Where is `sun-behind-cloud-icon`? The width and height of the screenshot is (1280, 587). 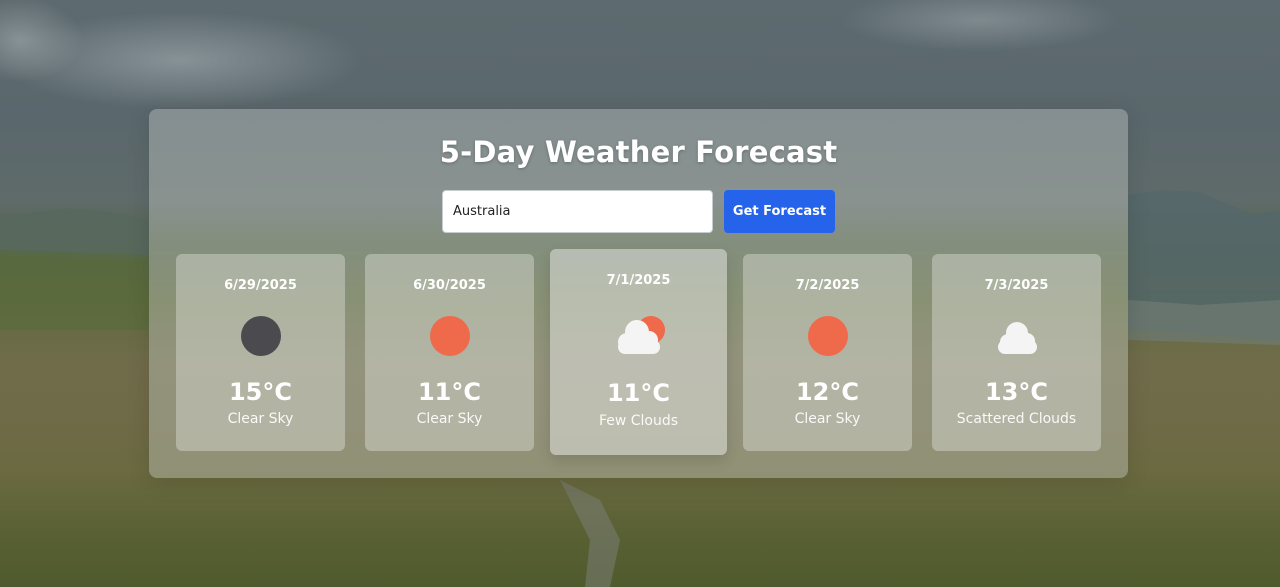
sun-behind-cloud-icon is located at coordinates (641, 335).